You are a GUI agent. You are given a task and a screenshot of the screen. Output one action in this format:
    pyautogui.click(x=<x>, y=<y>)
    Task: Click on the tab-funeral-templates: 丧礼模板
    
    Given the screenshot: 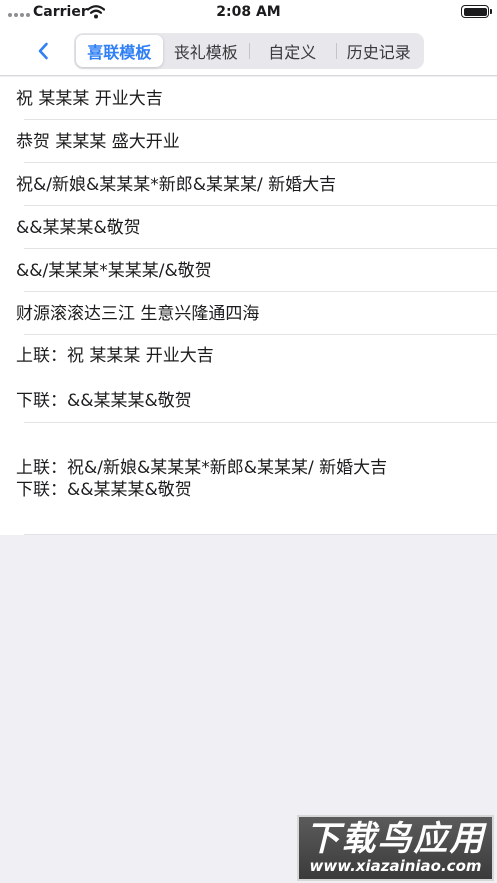 What is the action you would take?
    pyautogui.click(x=206, y=51)
    